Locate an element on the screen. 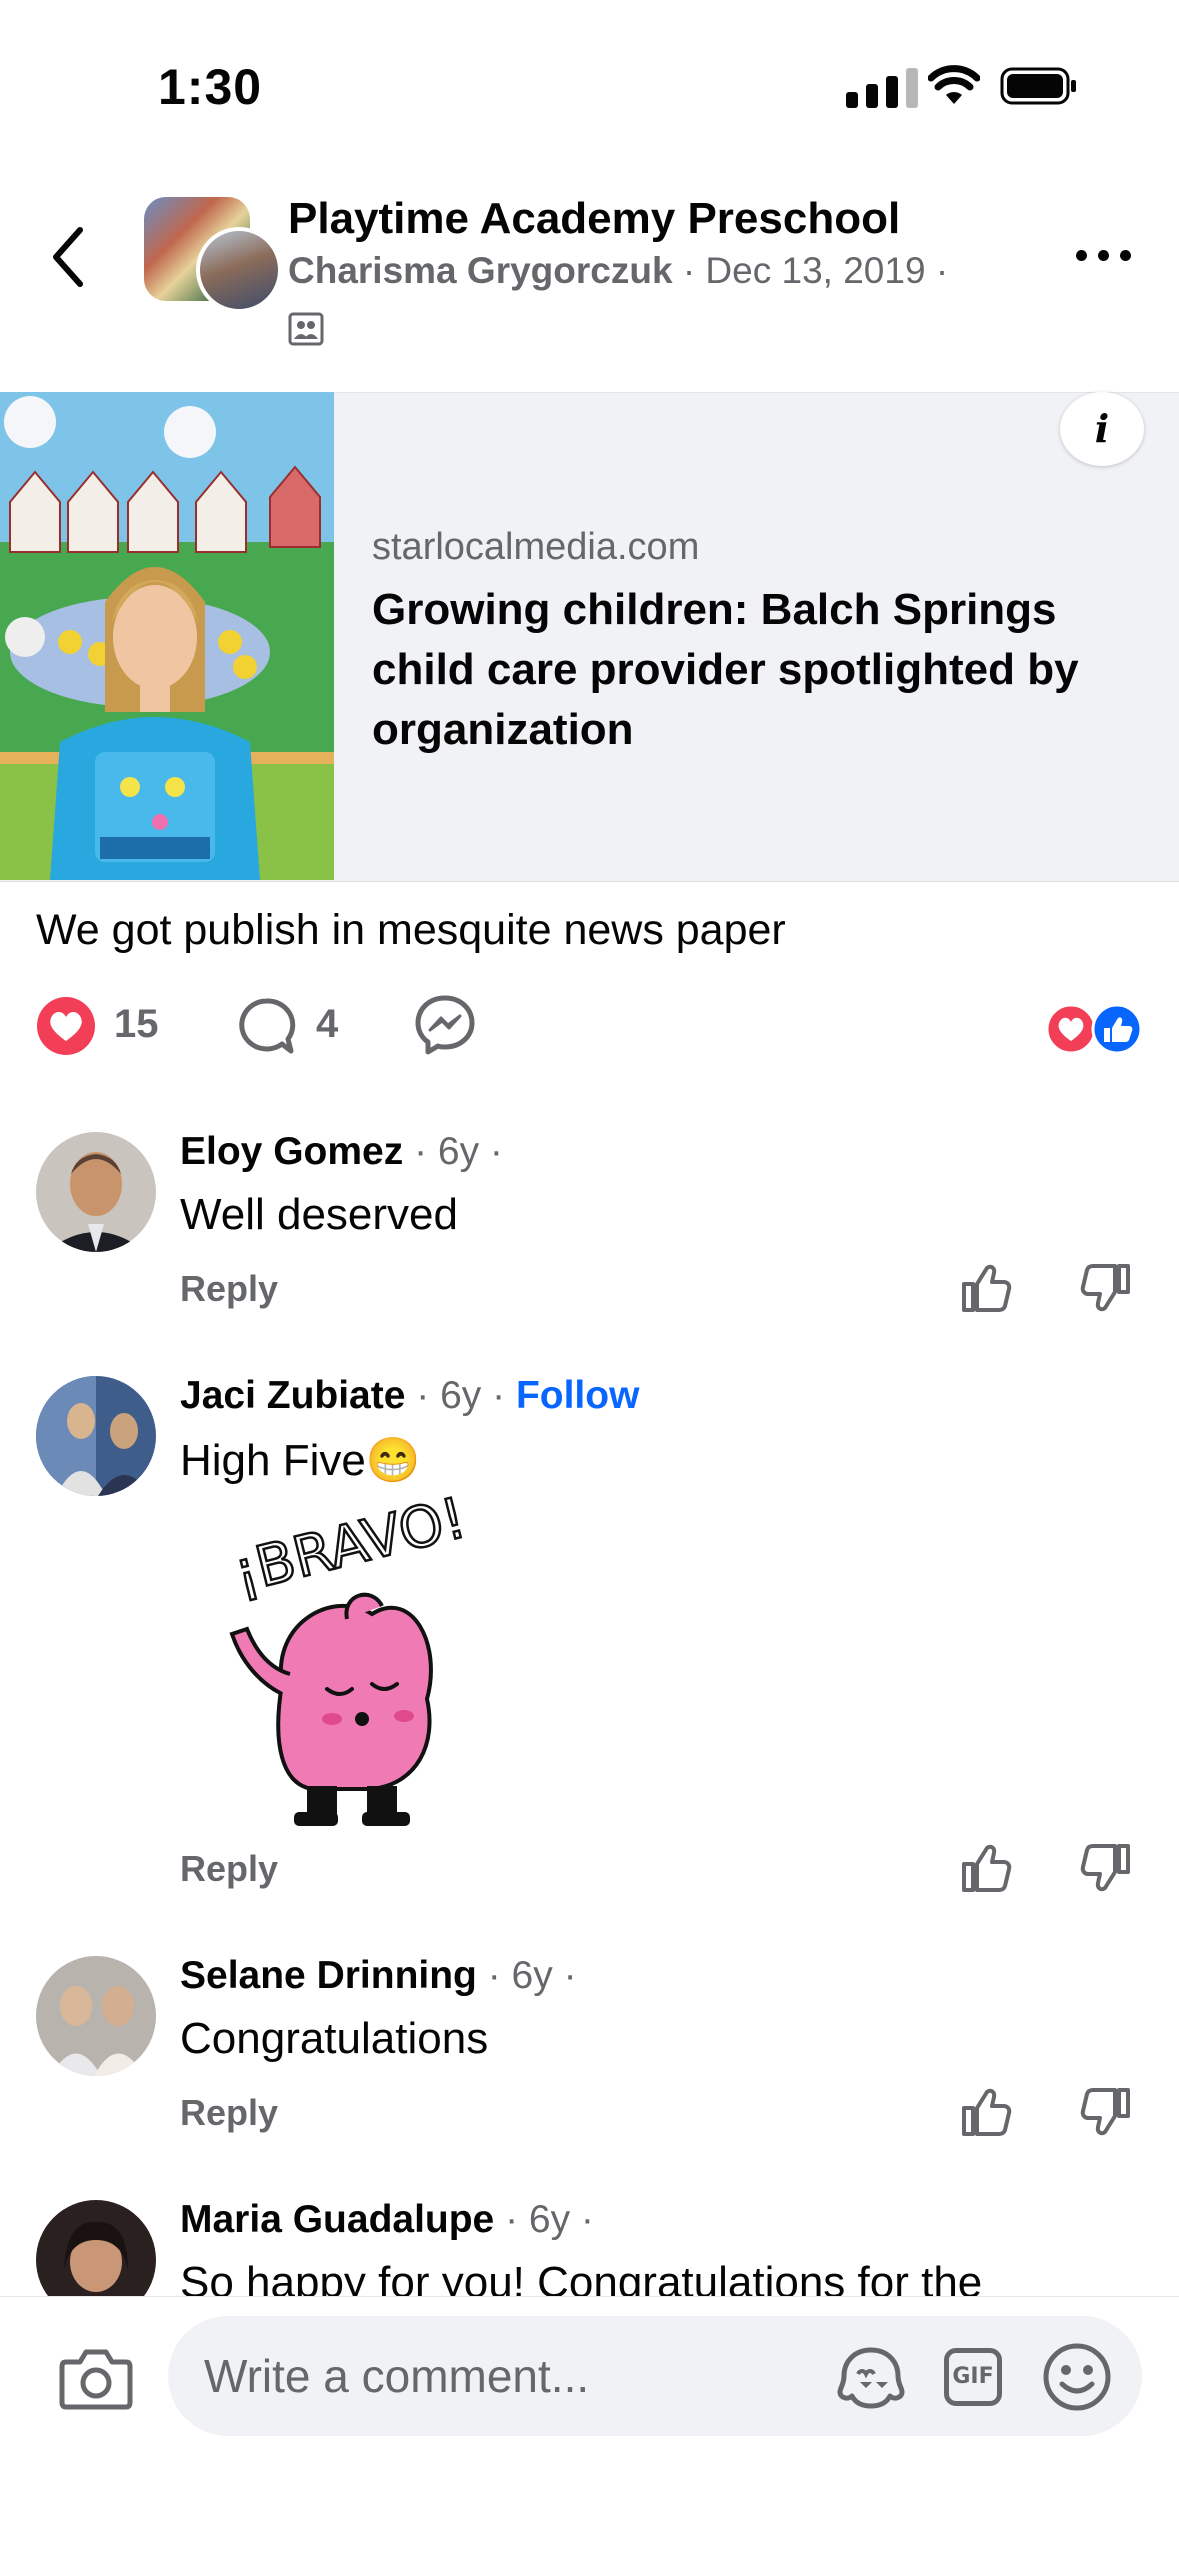  camera-icon is located at coordinates (96, 2379).